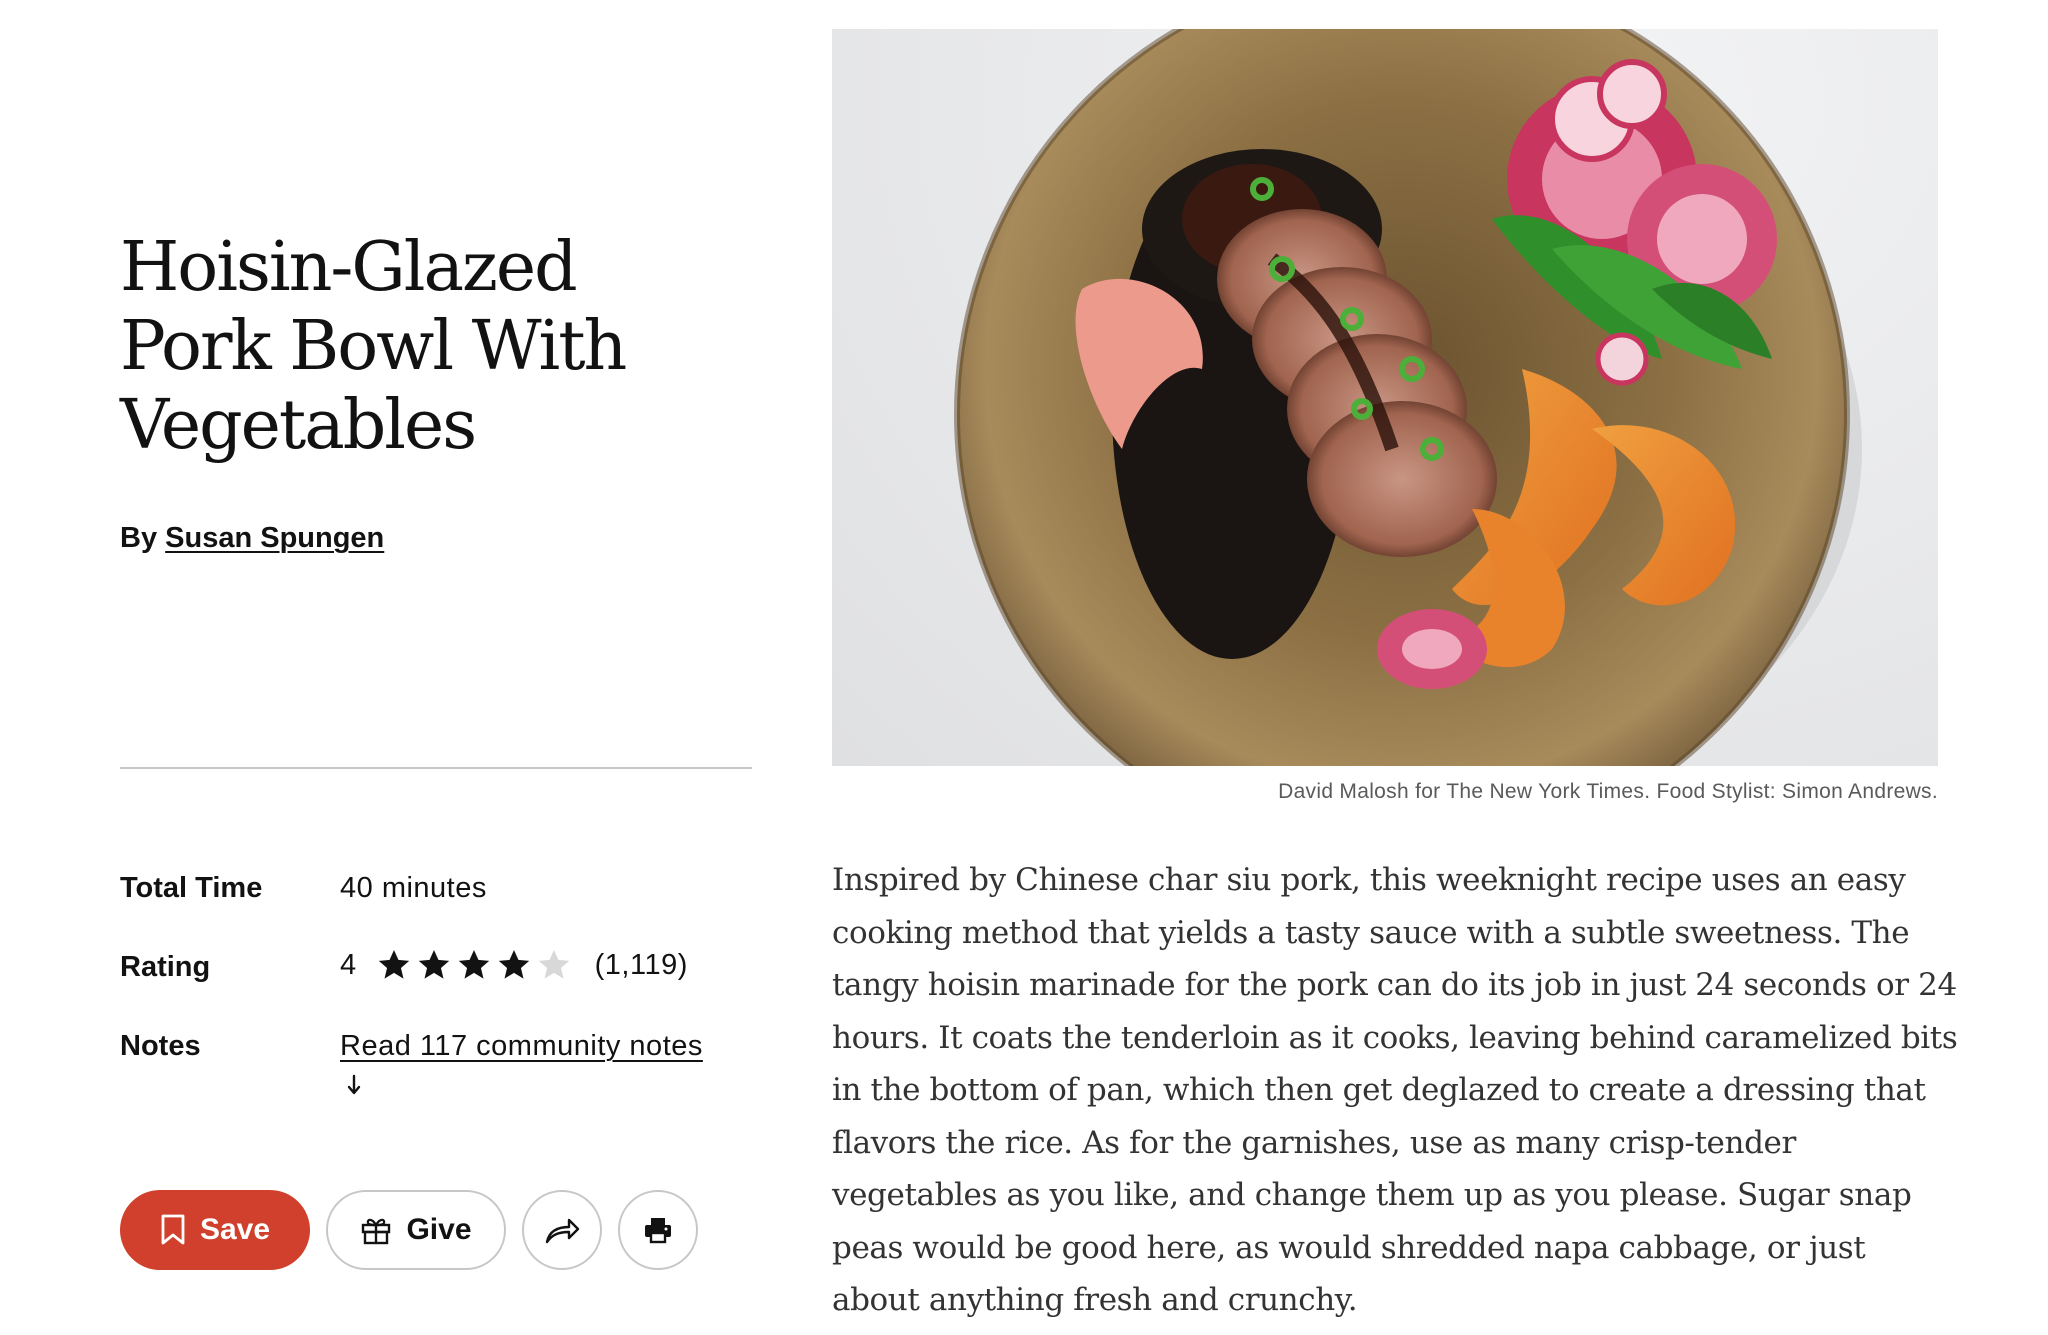 The width and height of the screenshot is (2048, 1335). I want to click on total-time-value: 40 minutes, so click(413, 888).